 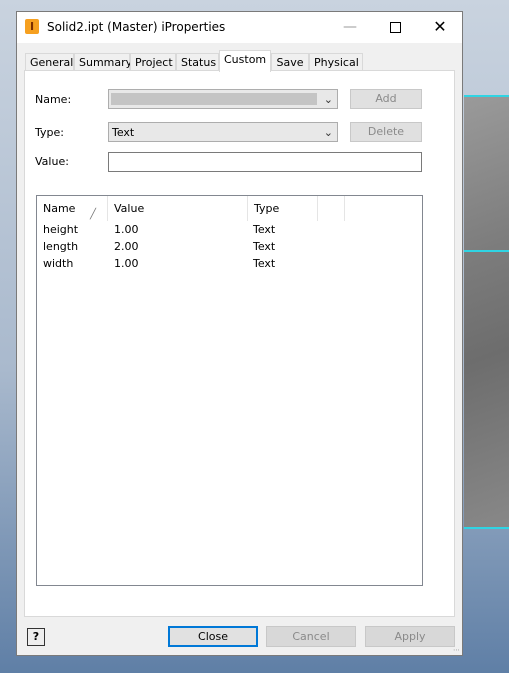 I want to click on table-row: width 1.00 Text, so click(x=229, y=263).